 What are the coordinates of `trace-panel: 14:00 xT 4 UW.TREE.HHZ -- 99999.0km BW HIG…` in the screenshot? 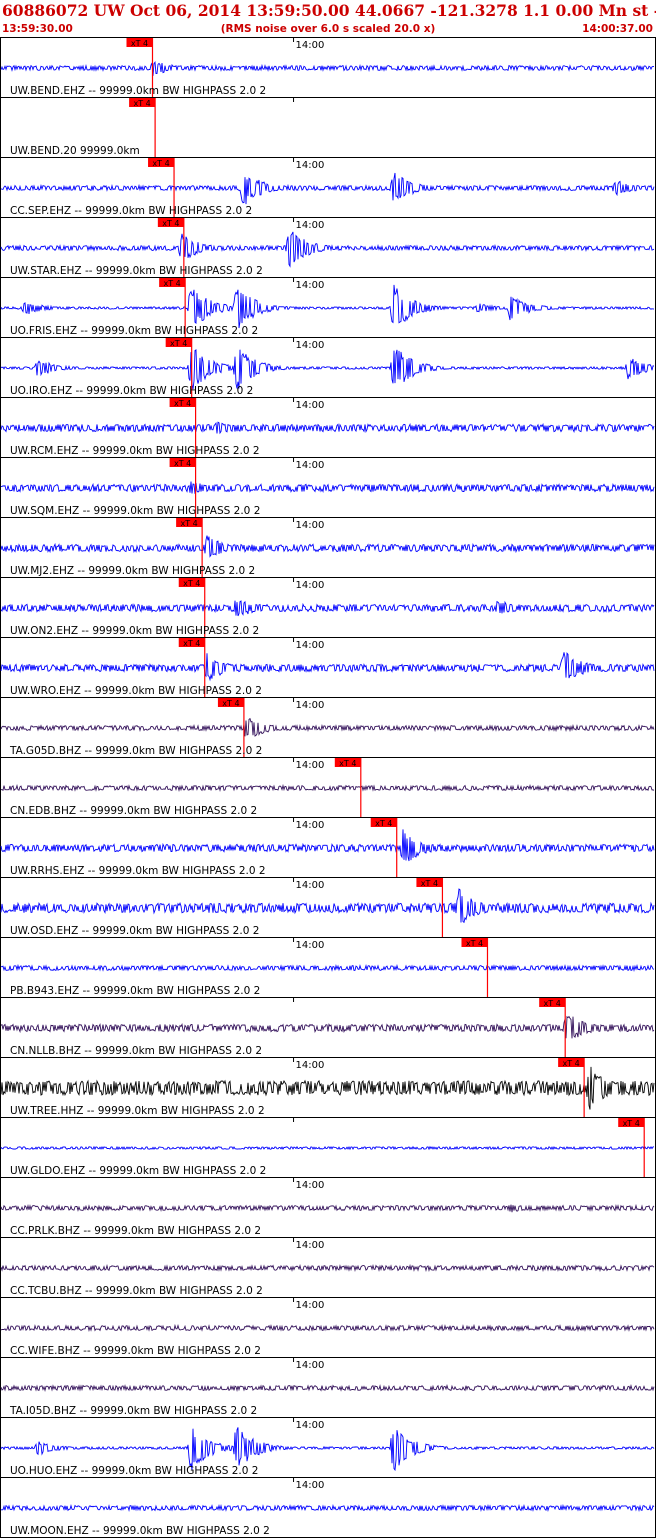 It's located at (328, 1087).